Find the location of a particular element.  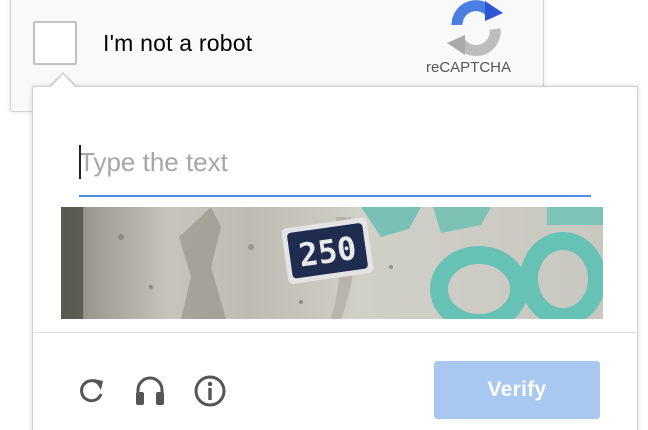

popup-divider is located at coordinates (335, 332).